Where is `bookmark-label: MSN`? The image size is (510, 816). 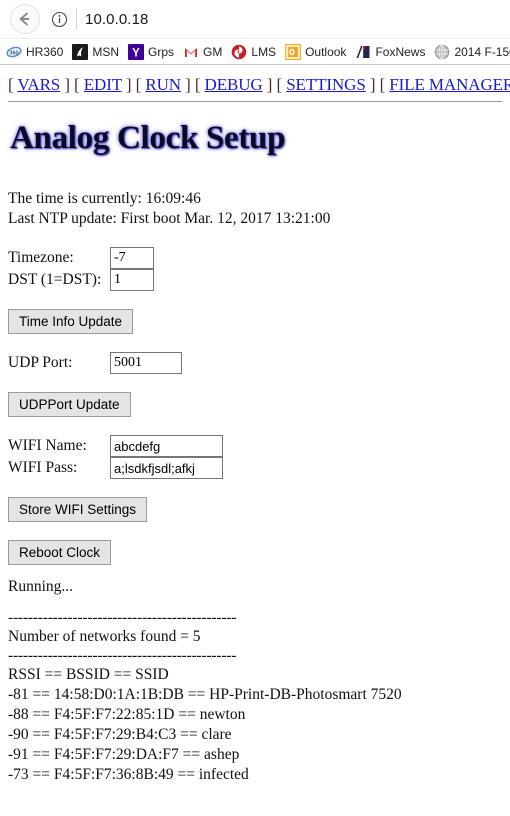
bookmark-label: MSN is located at coordinates (106, 51).